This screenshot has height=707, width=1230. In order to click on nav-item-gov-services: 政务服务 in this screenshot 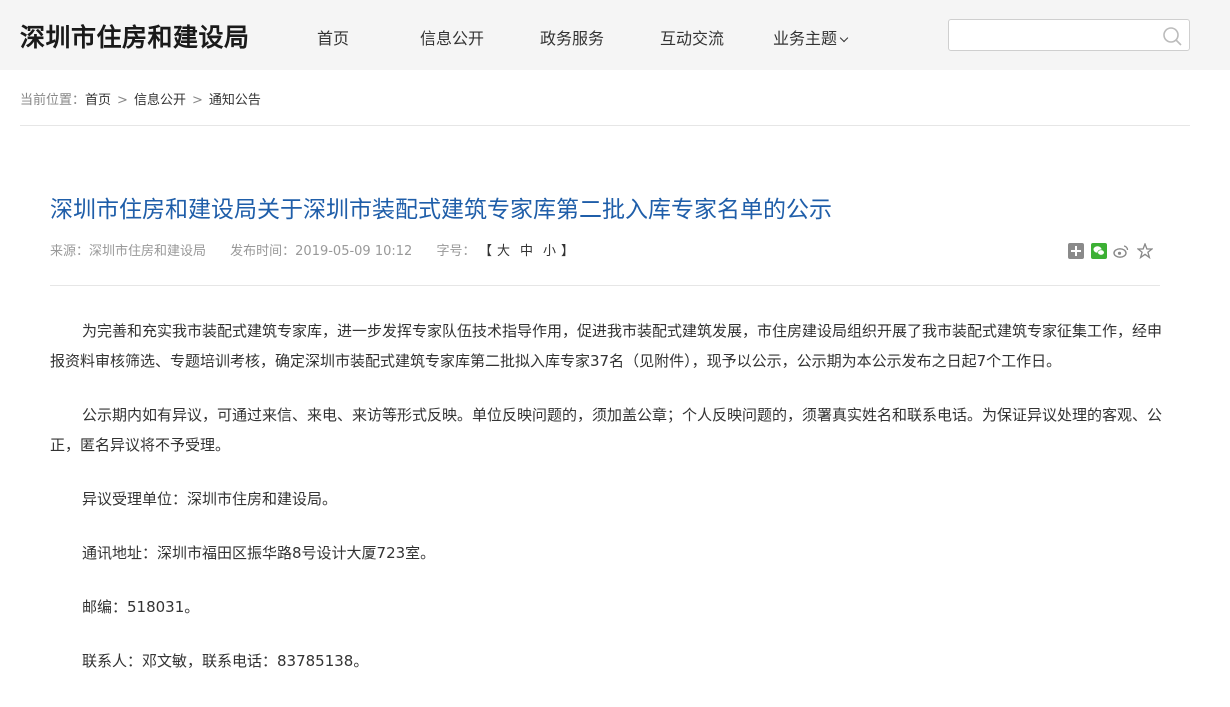, I will do `click(572, 37)`.